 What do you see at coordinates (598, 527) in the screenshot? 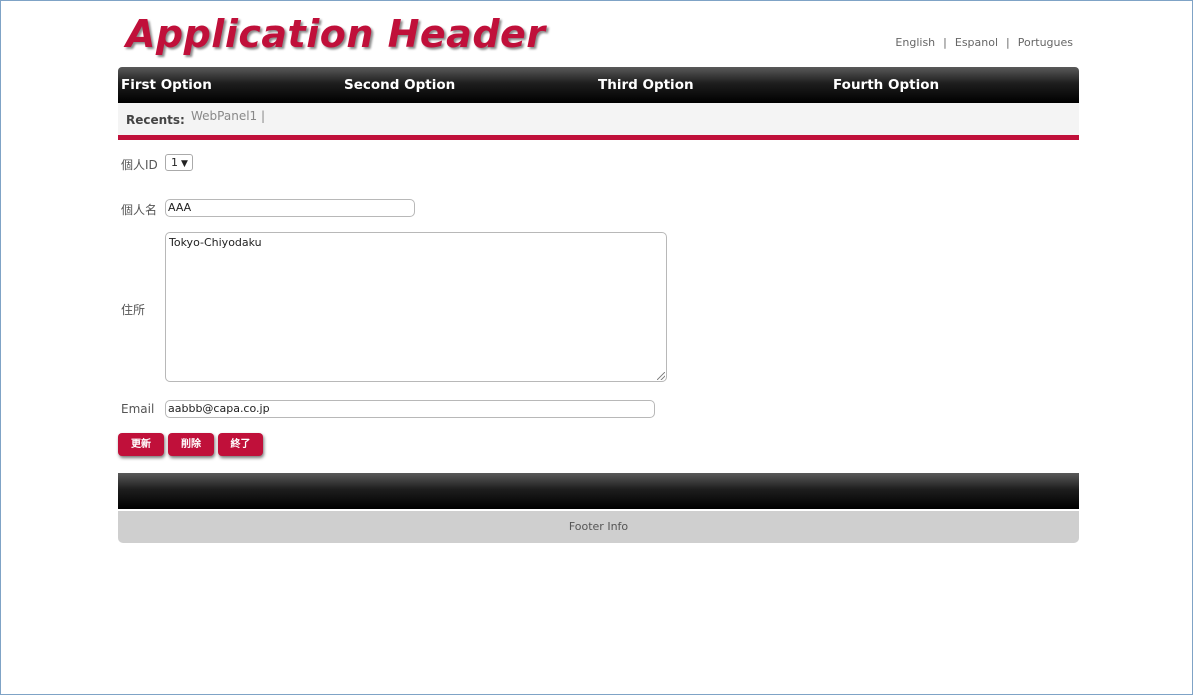
I see `footer-info: Footer Info` at bounding box center [598, 527].